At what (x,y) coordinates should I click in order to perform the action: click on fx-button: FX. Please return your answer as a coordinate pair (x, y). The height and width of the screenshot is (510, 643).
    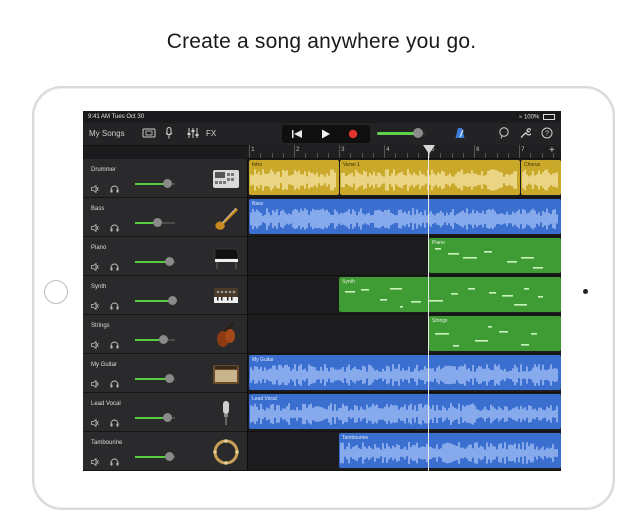
    Looking at the image, I should click on (211, 133).